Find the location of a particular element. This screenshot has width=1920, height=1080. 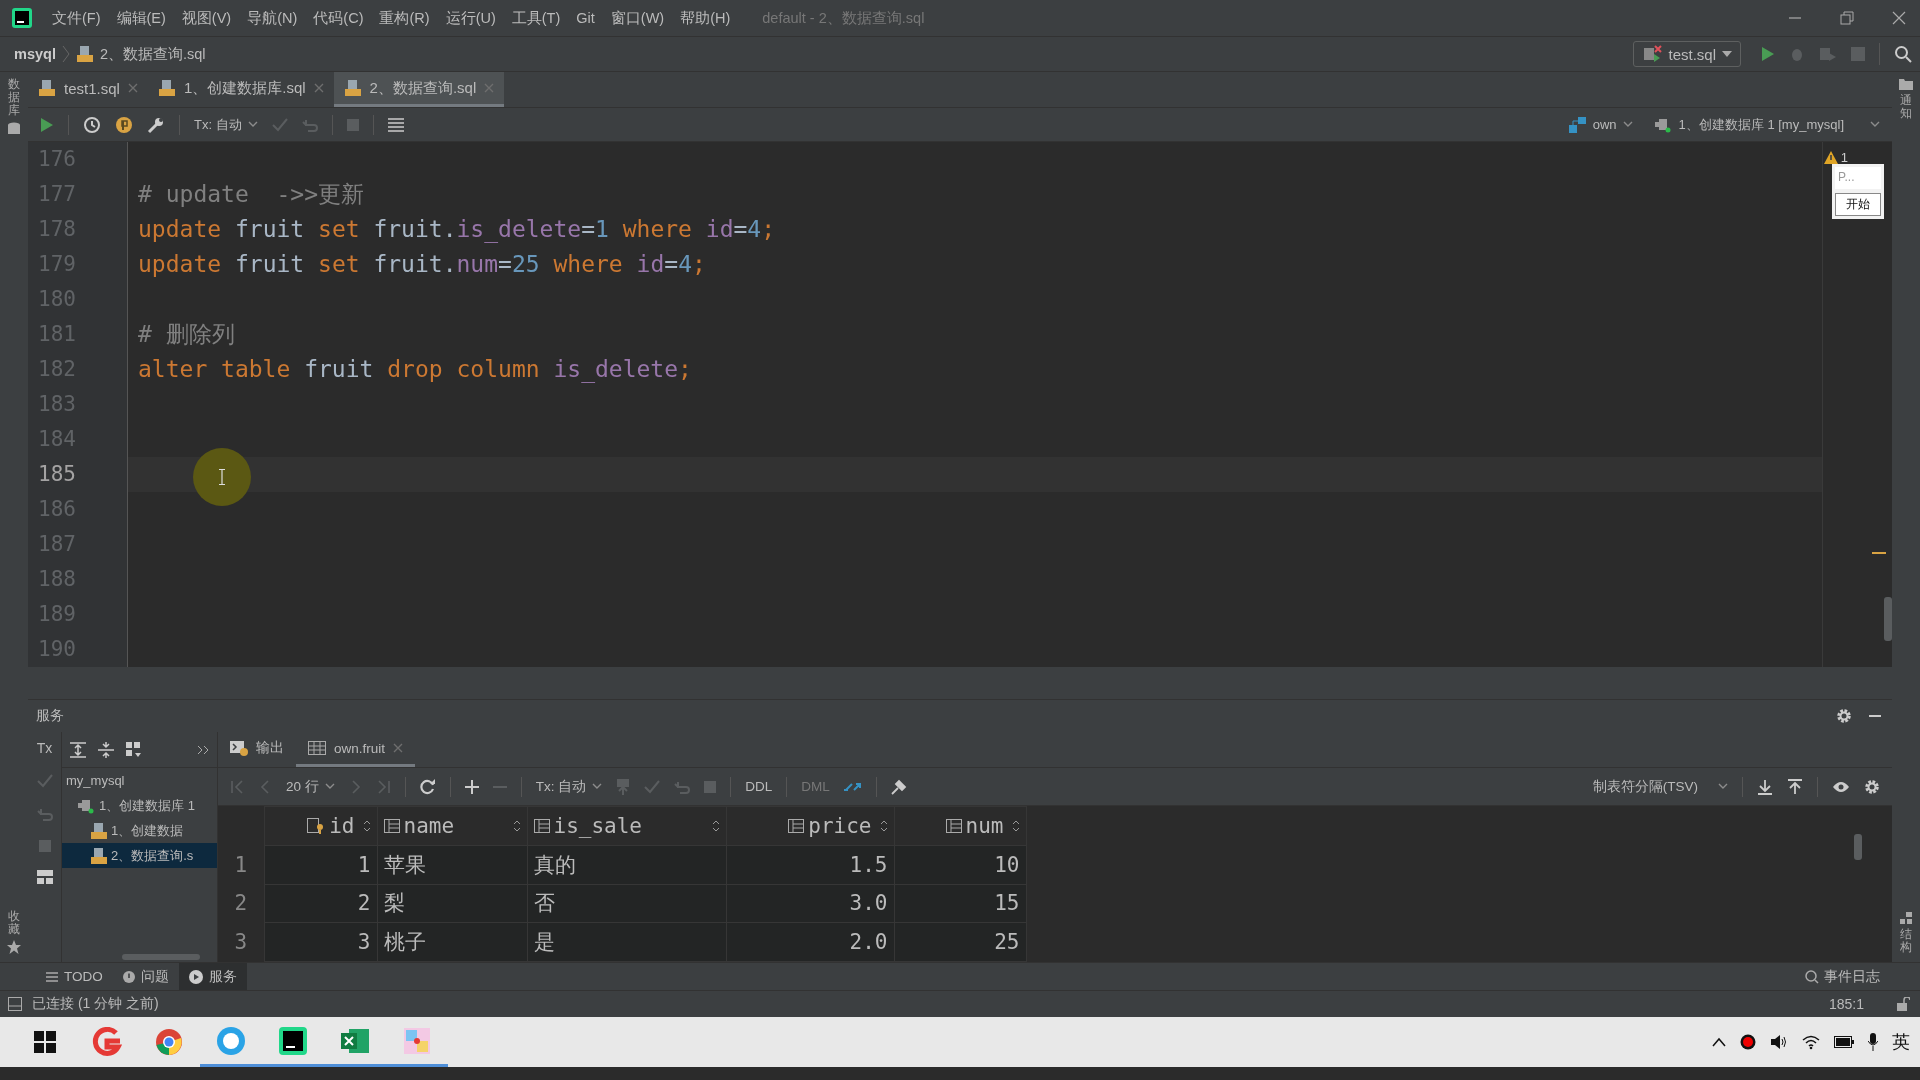

tree-item: 2、数据查询.s is located at coordinates (139, 855).